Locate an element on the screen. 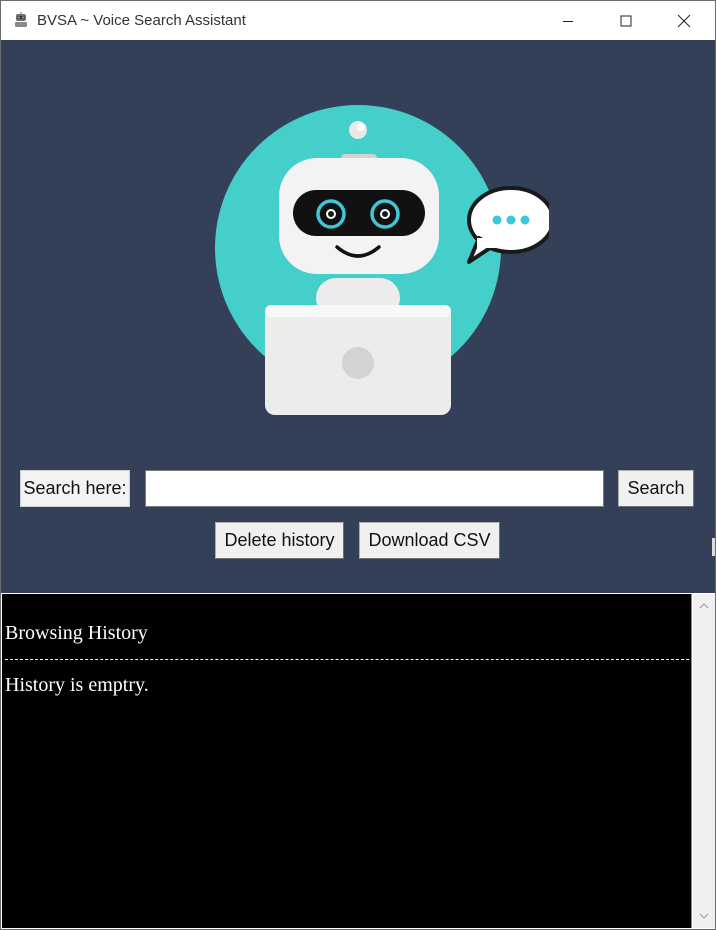 This screenshot has width=716, height=930. maximize-icon is located at coordinates (626, 20).